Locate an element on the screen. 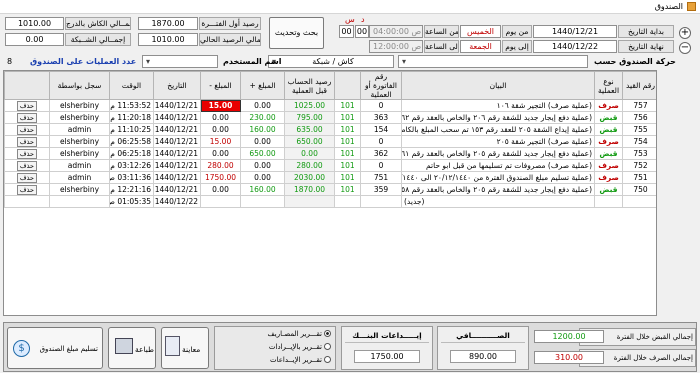 The image size is (700, 373). col-amount-plus: المبلغ + is located at coordinates (262, 85).